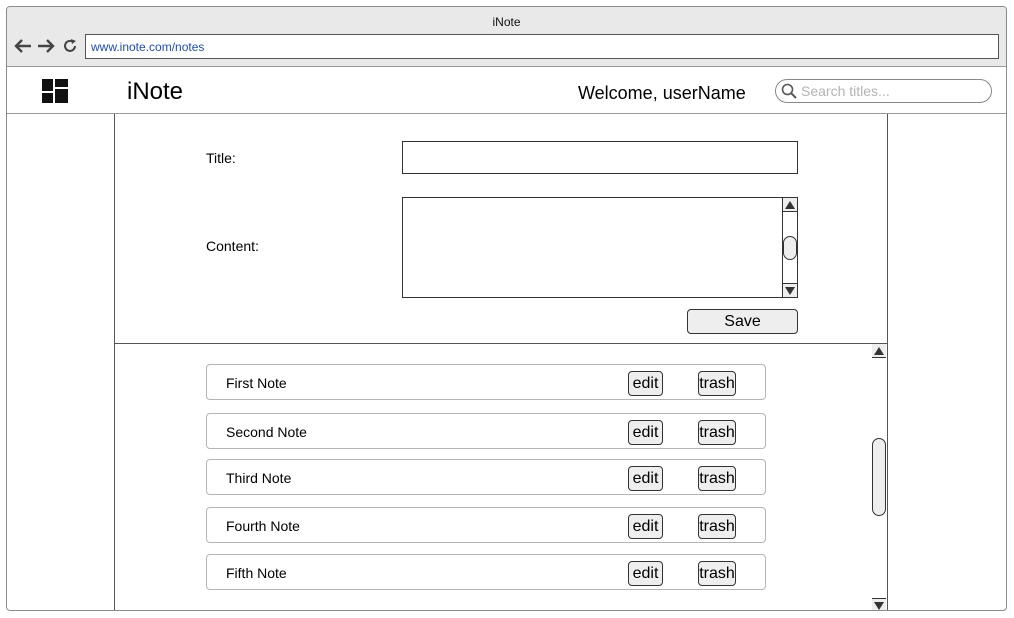 This screenshot has width=1014, height=618. Describe the element at coordinates (221, 158) in the screenshot. I see `title-label: Title:` at that location.